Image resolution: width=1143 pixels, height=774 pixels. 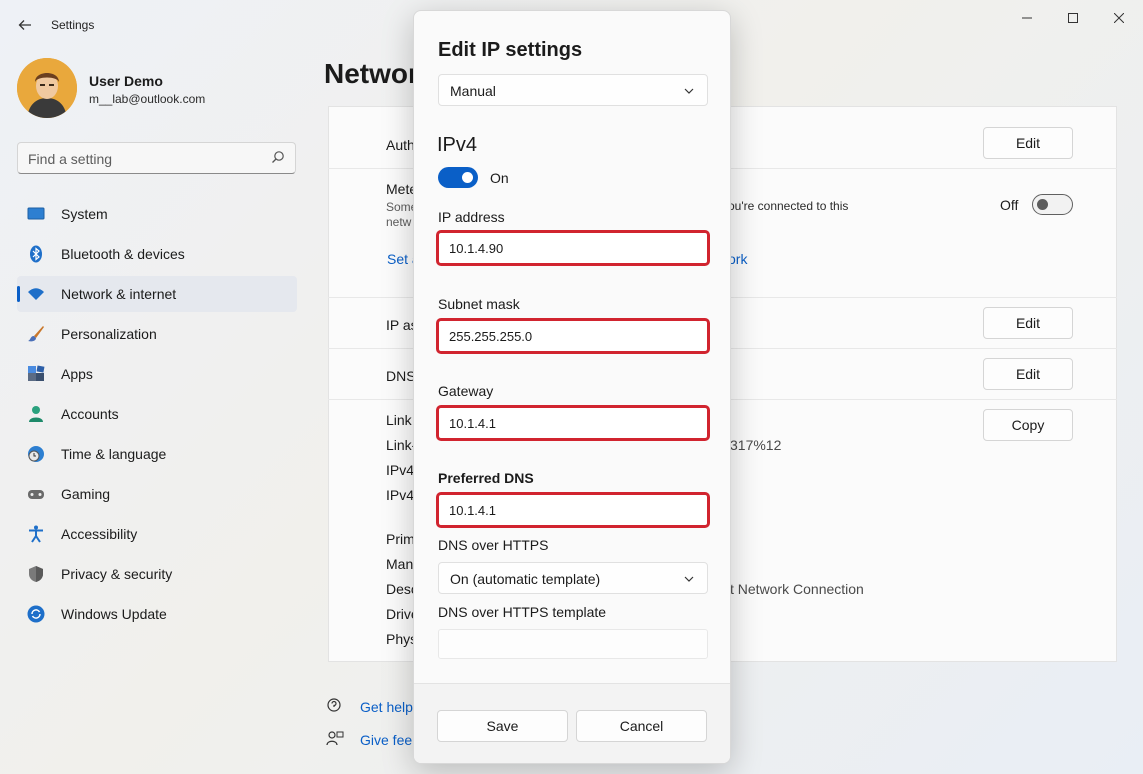 What do you see at coordinates (156, 158) in the screenshot?
I see `search-box: Find a setting` at bounding box center [156, 158].